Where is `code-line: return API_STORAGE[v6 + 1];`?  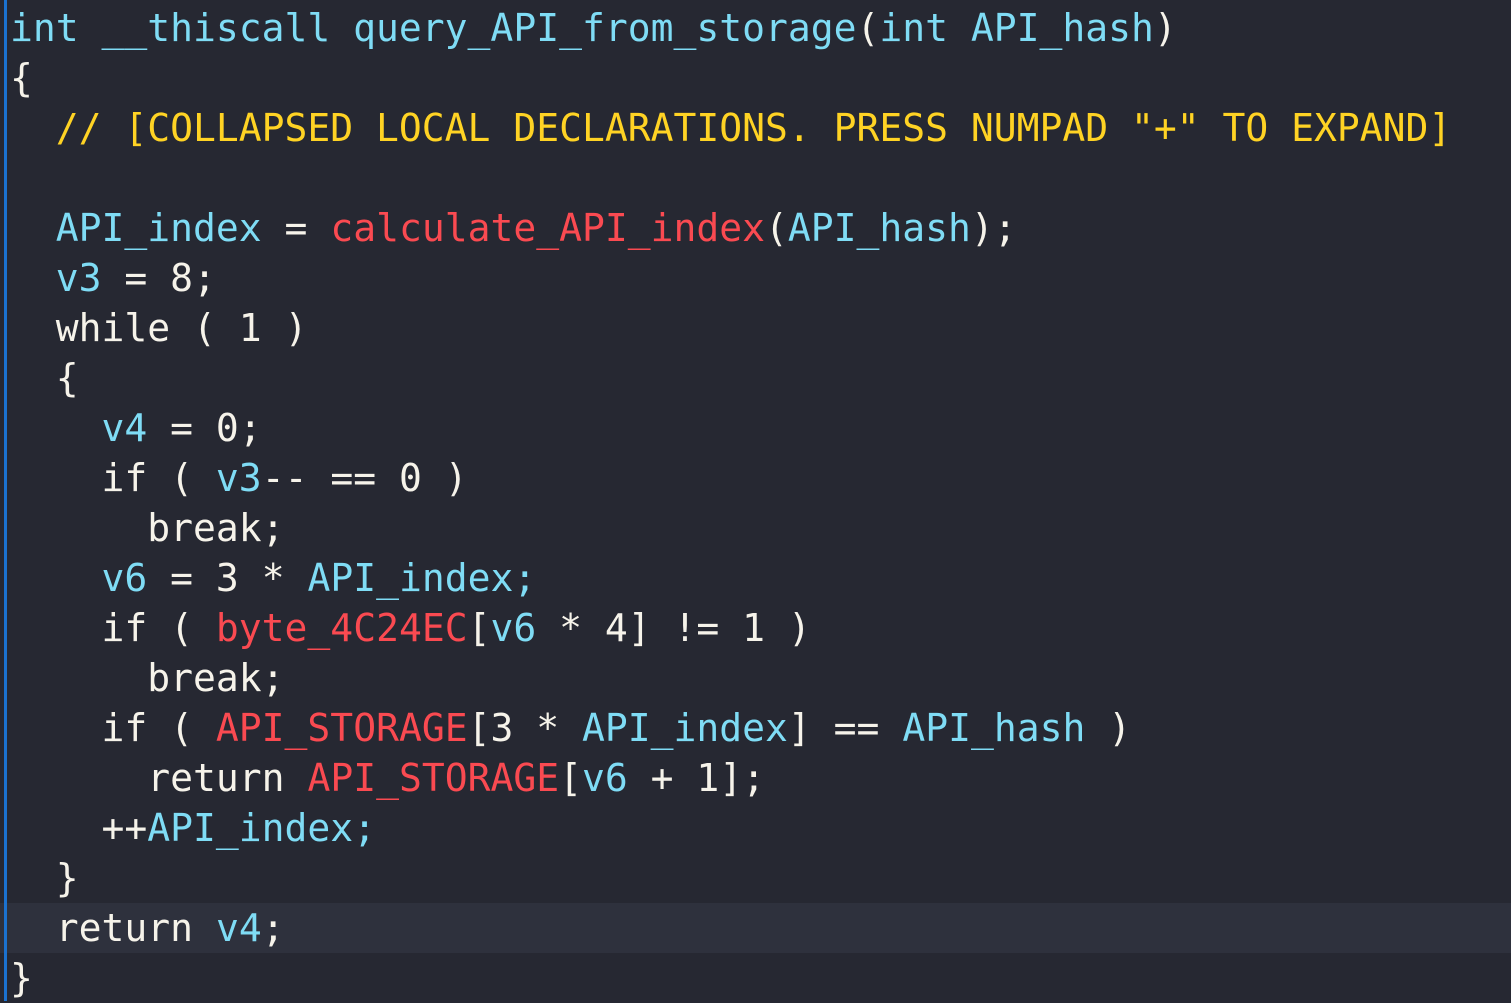 code-line: return API_STORAGE[v6 + 1]; is located at coordinates (755, 778).